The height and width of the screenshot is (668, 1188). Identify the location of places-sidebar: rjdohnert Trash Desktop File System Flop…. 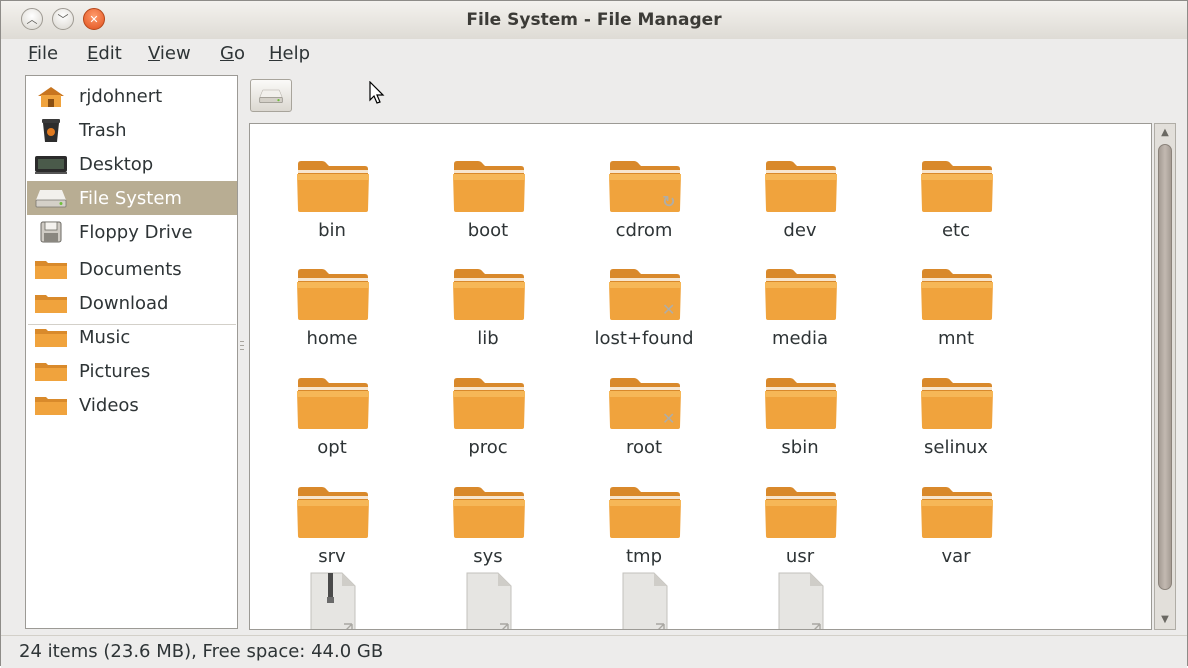
(131, 352).